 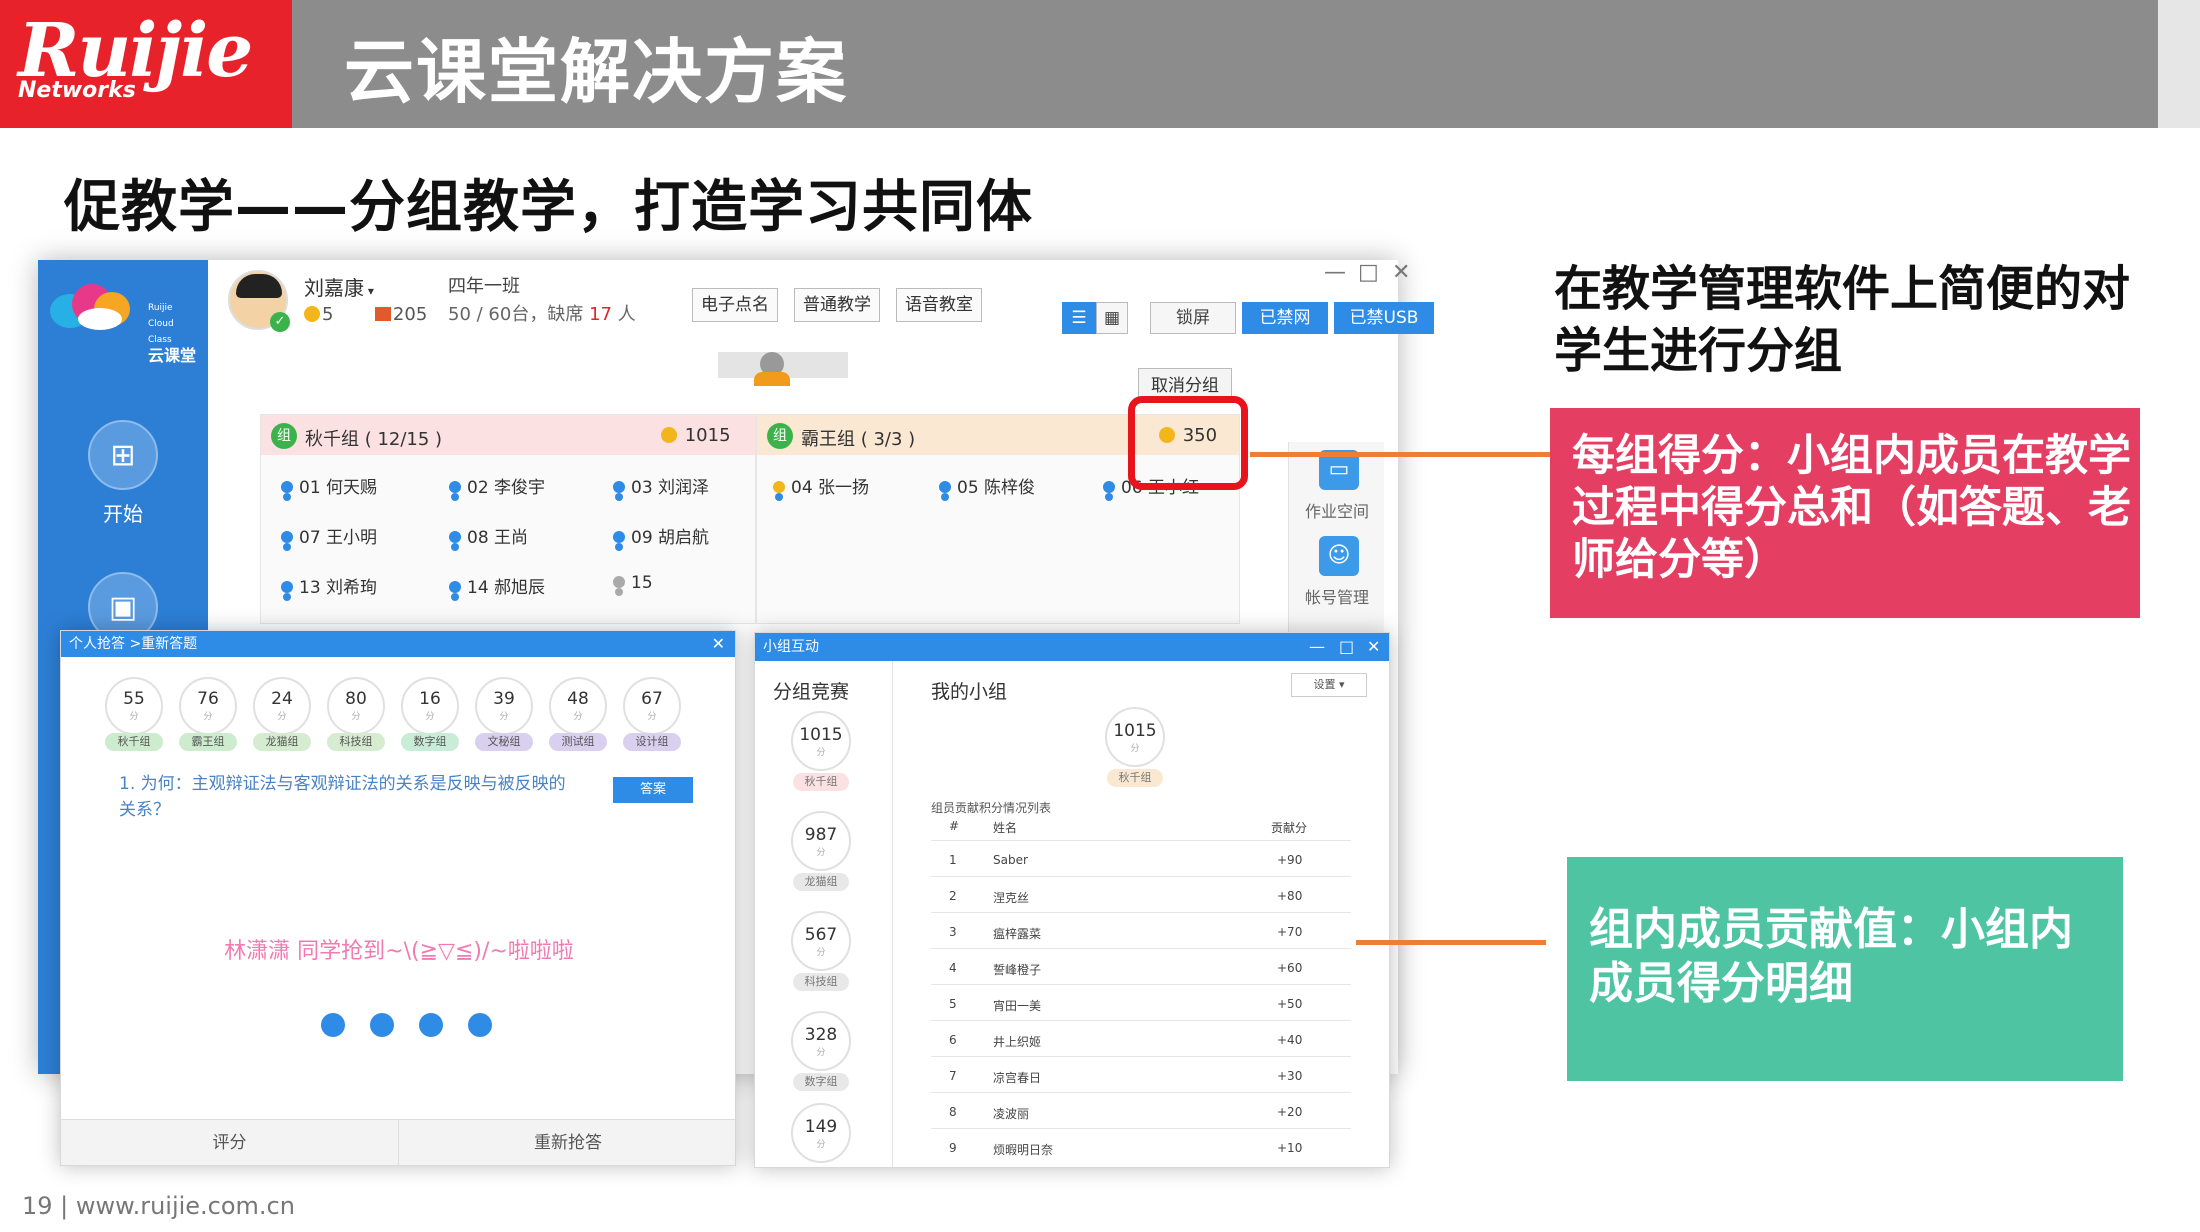 I want to click on account-manage-label: 帐号管理, so click(x=1336, y=597).